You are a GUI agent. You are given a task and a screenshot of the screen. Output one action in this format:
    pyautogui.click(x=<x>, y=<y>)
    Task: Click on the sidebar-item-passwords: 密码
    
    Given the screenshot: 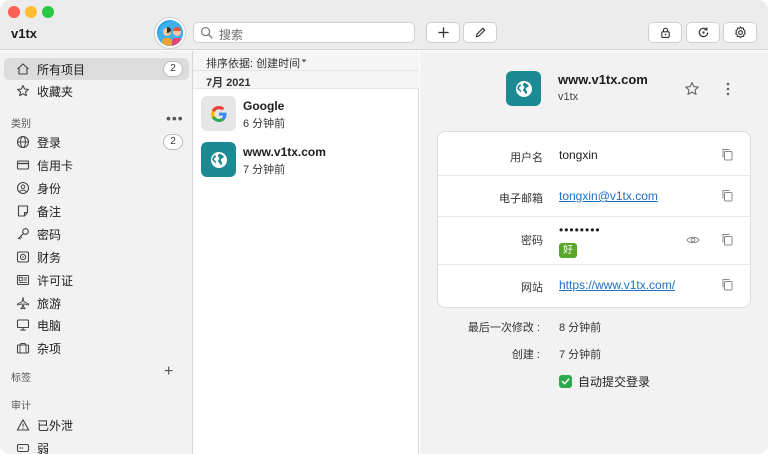 What is the action you would take?
    pyautogui.click(x=96, y=234)
    